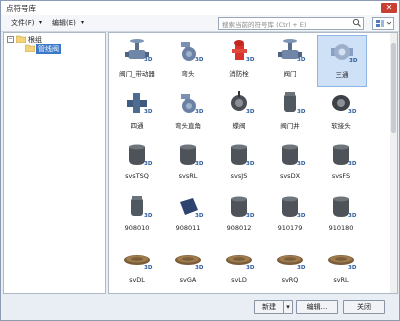 The height and width of the screenshot is (321, 400). I want to click on symbol-item: 3D 四通, so click(137, 112).